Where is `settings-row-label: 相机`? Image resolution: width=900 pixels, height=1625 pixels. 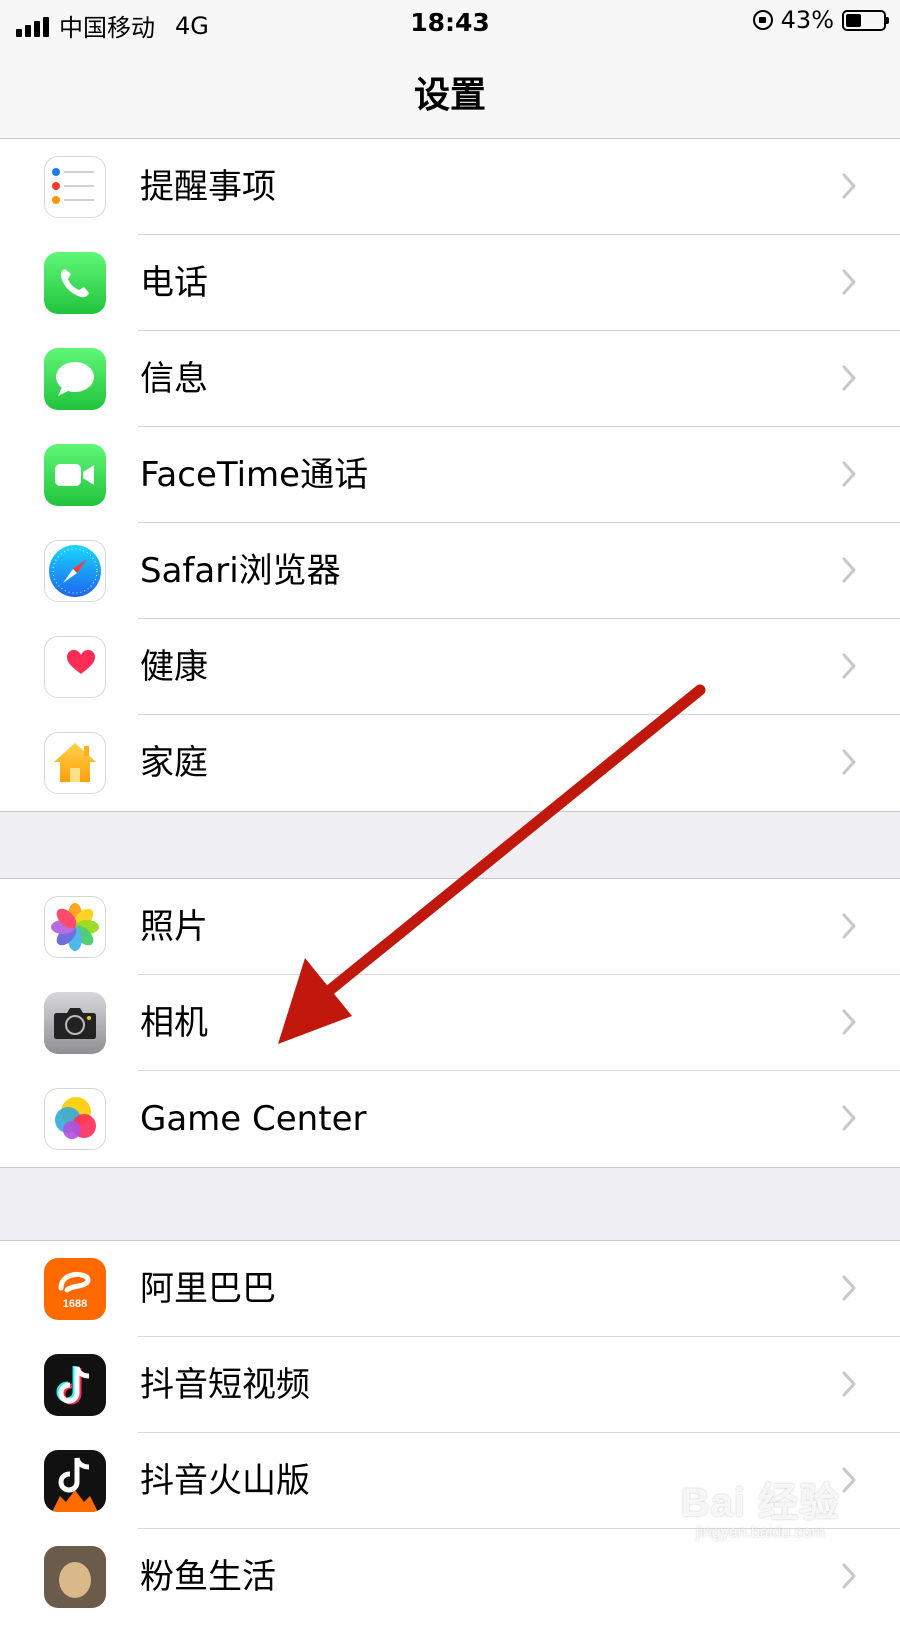
settings-row-label: 相机 is located at coordinates (174, 1023).